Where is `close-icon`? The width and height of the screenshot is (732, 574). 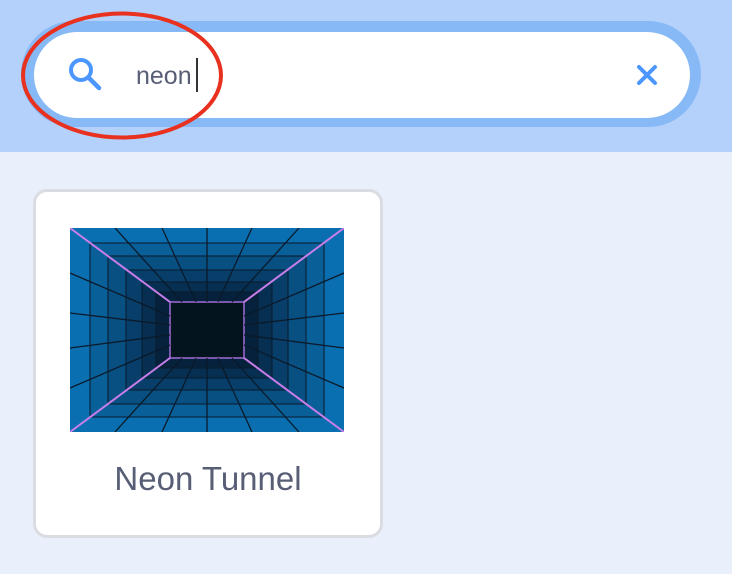
close-icon is located at coordinates (647, 75).